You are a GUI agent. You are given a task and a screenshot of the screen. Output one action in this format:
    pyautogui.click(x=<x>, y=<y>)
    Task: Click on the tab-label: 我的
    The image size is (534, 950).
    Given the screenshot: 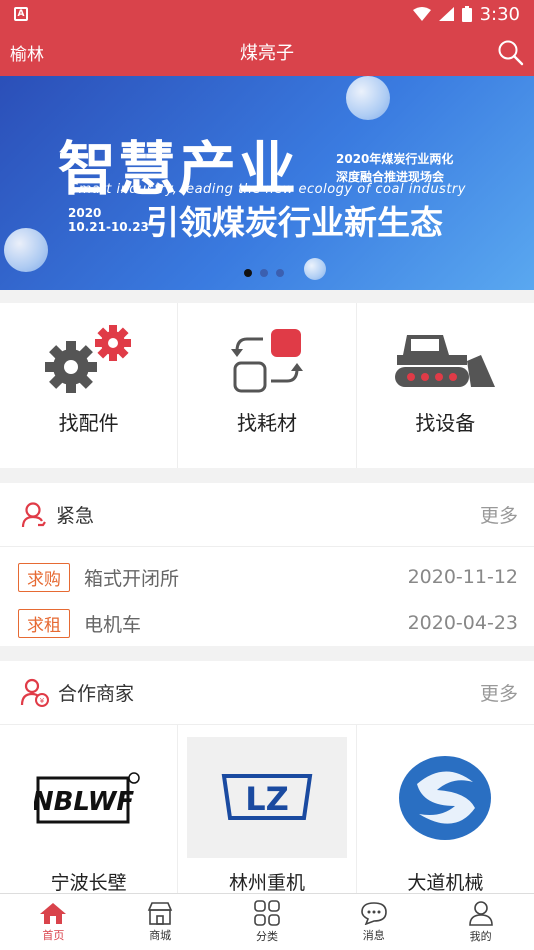 What is the action you would take?
    pyautogui.click(x=480, y=936)
    